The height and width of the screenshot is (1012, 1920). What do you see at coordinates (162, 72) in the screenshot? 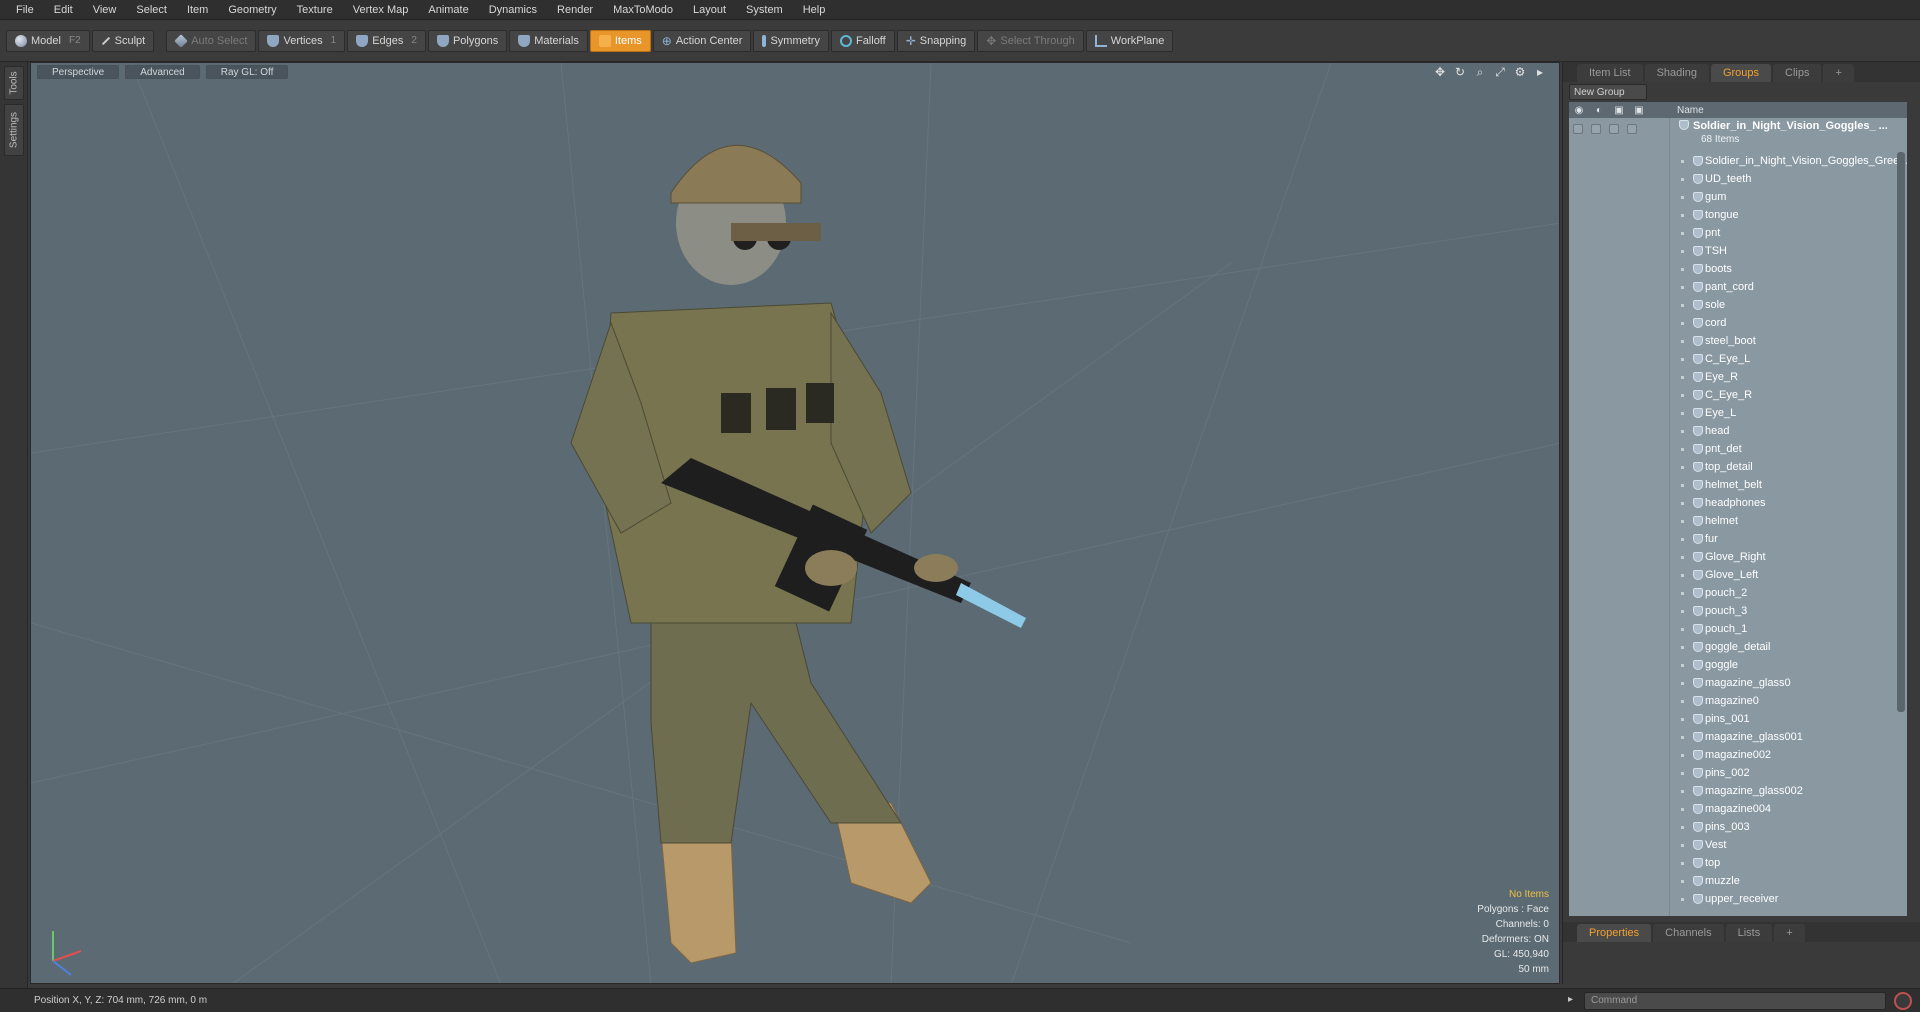
I see `shading-mode-dropdown: Advanced` at bounding box center [162, 72].